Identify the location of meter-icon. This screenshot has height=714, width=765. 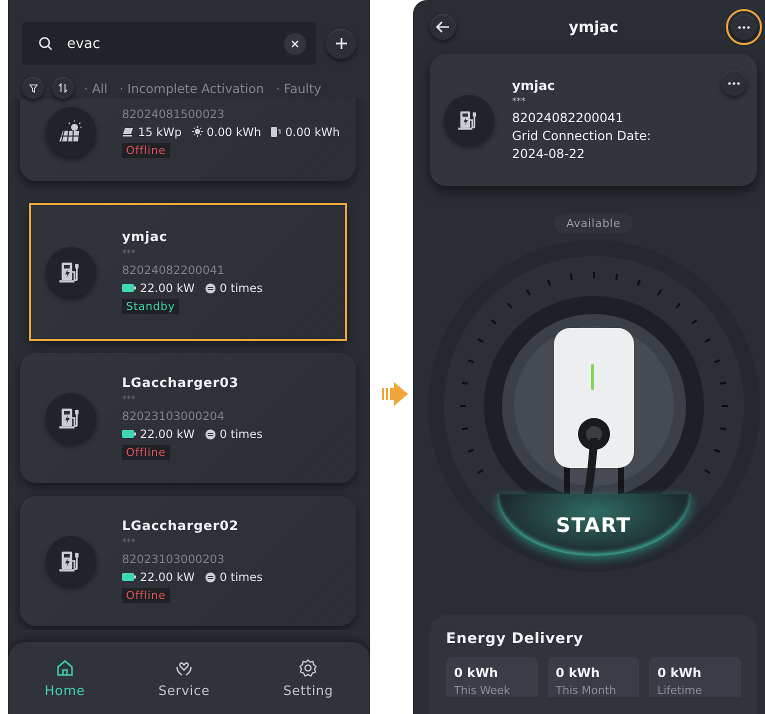
(276, 131).